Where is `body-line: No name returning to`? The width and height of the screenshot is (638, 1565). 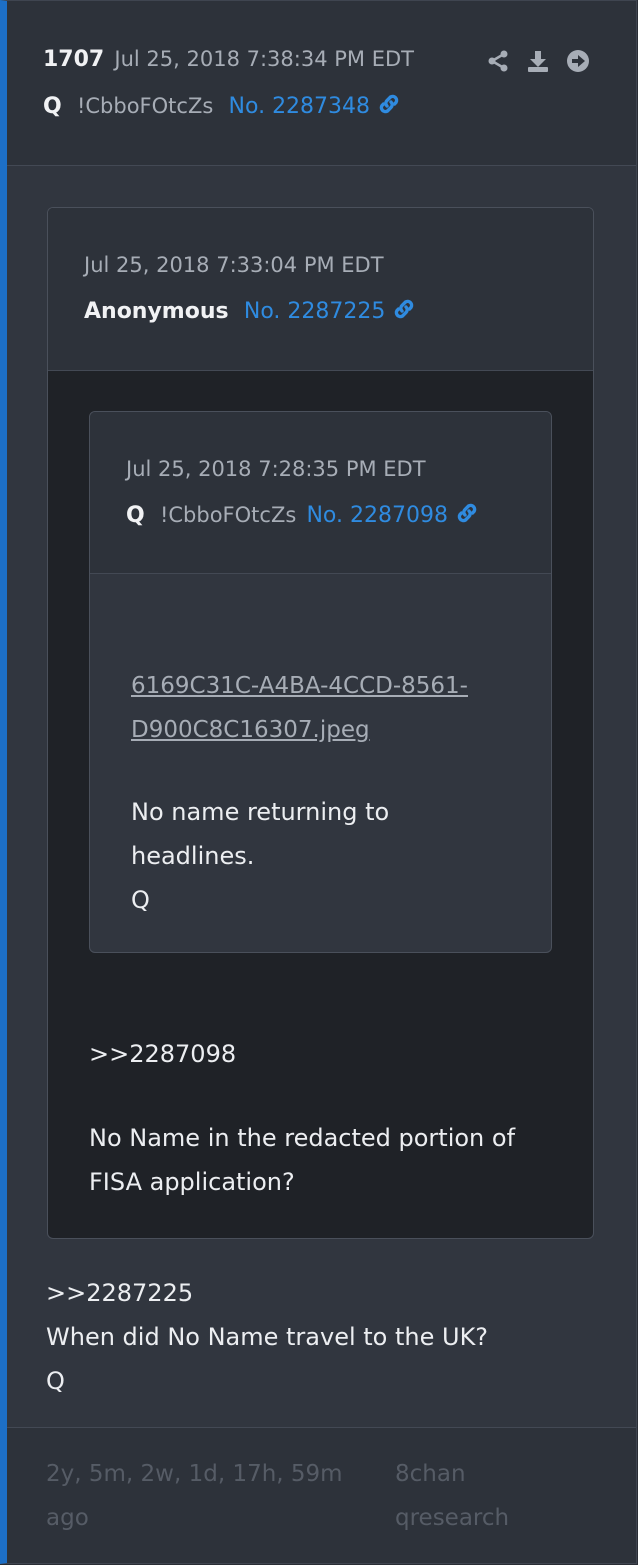
body-line: No name returning to is located at coordinates (260, 812).